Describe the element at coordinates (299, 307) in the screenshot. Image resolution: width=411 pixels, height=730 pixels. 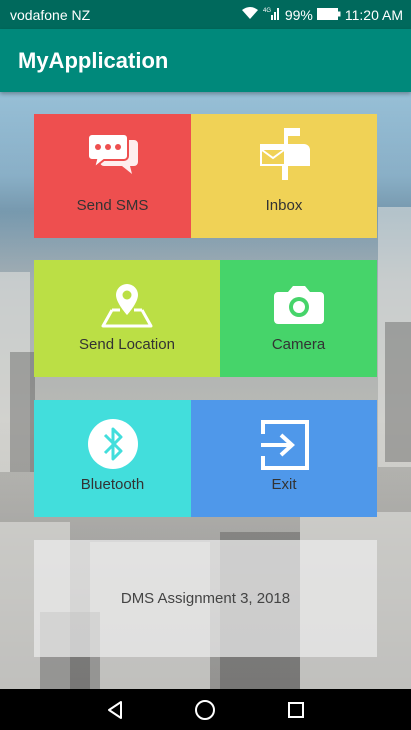
I see `camera-icon` at that location.